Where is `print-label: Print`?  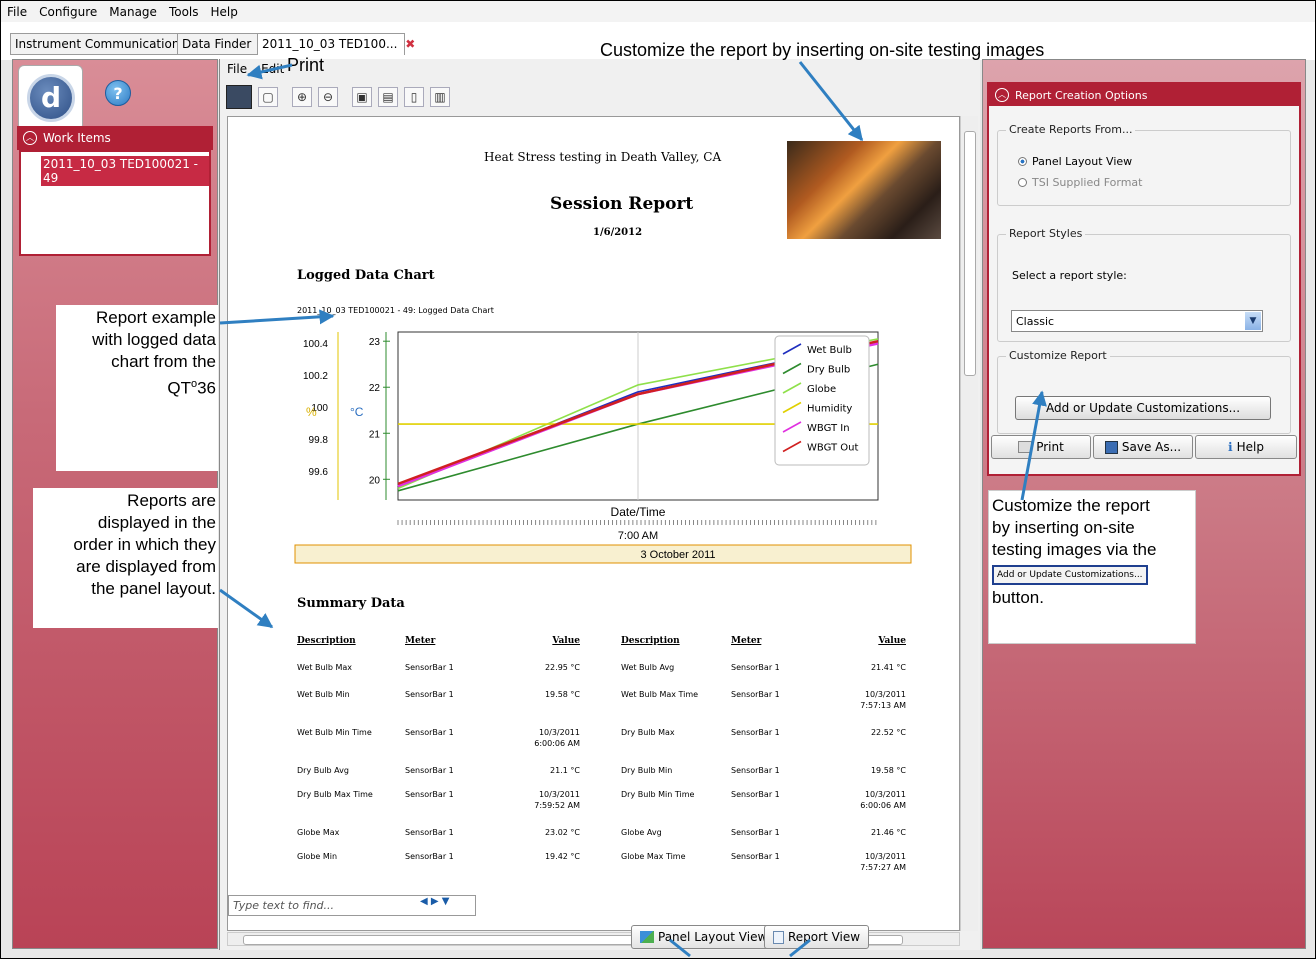 print-label: Print is located at coordinates (1050, 447).